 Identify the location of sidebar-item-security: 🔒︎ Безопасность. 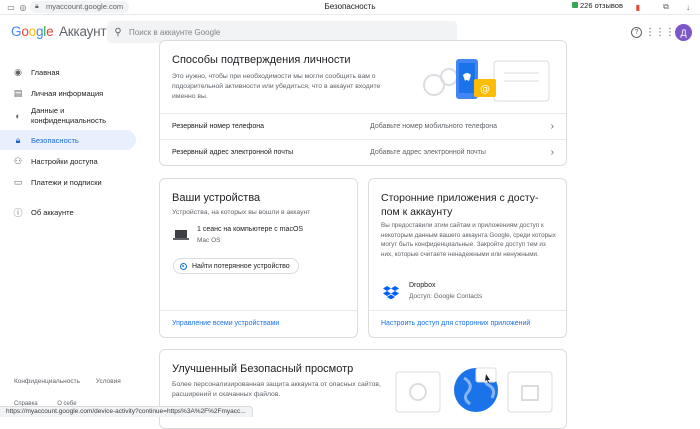
(68, 140).